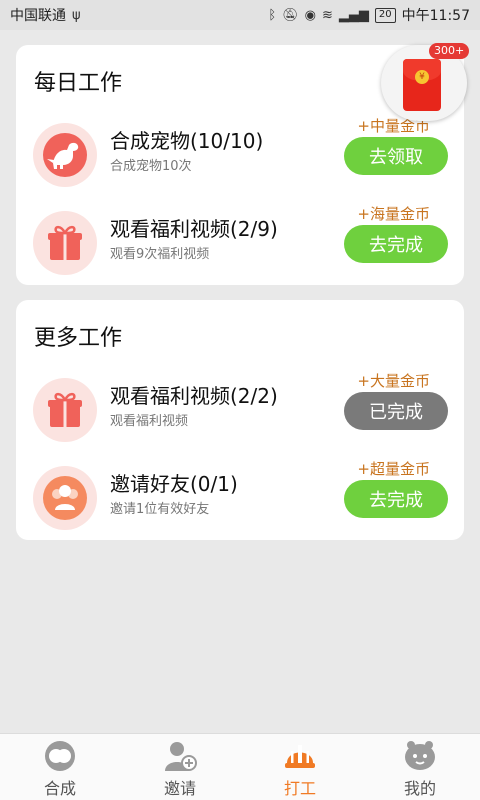 This screenshot has height=800, width=480. I want to click on daily-section-title: 每日工作, so click(78, 83).